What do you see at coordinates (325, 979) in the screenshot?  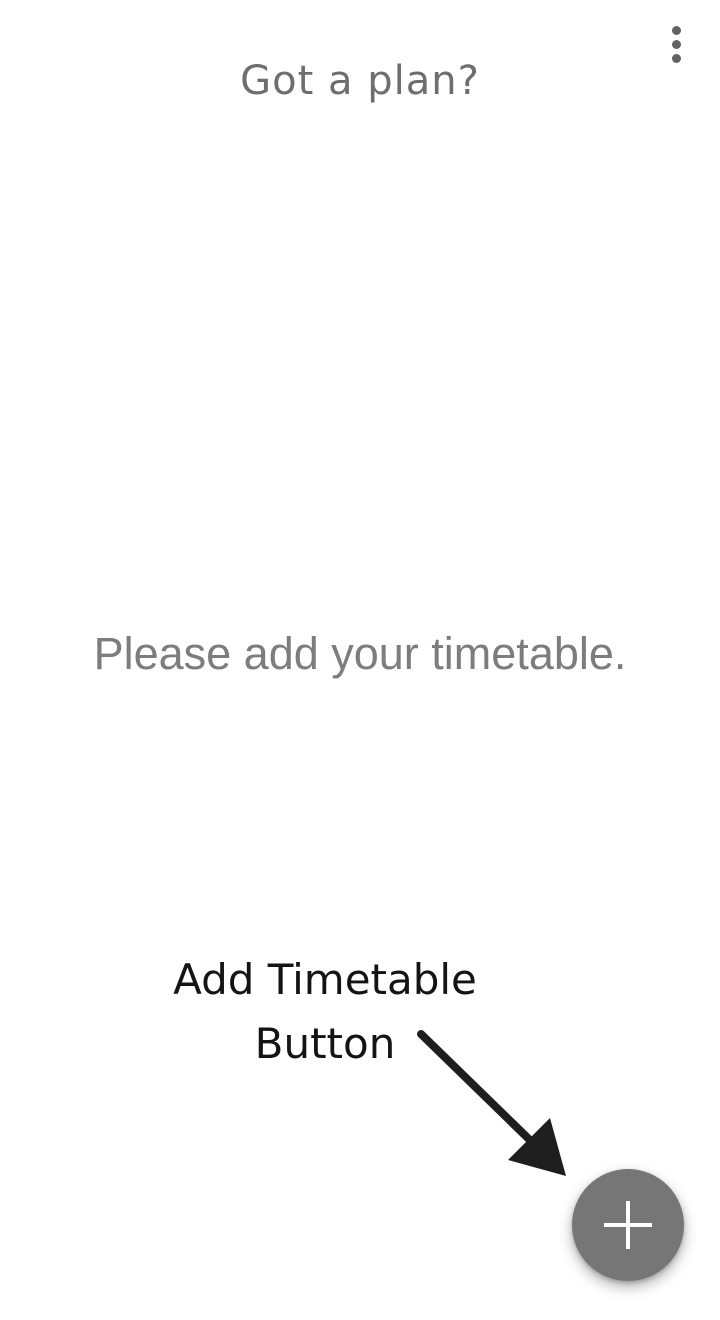 I see `annotation-line-1: Add Timetable` at bounding box center [325, 979].